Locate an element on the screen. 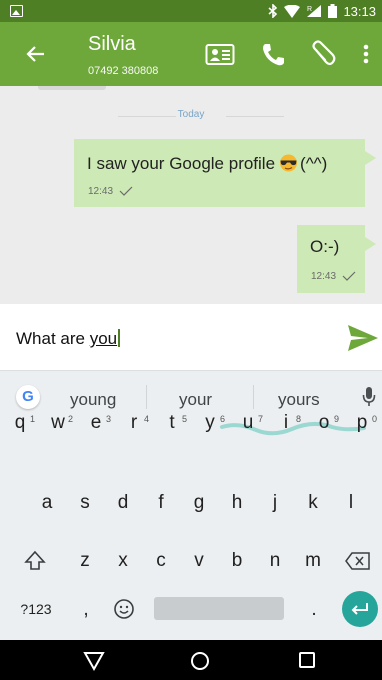 This screenshot has width=382, height=680. key-y: 6y is located at coordinates (210, 423).